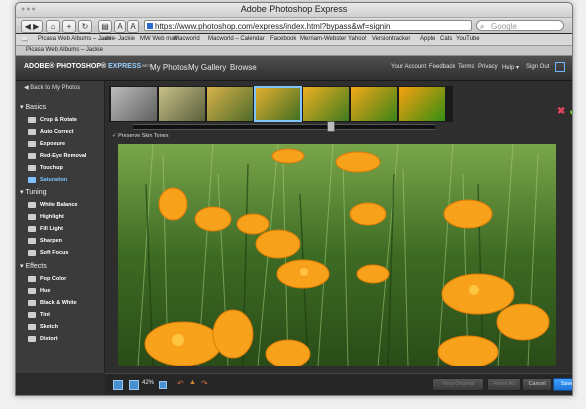 The height and width of the screenshot is (409, 586). Describe the element at coordinates (32, 26) in the screenshot. I see `back-forward-buttons: ◀ ▶` at that location.